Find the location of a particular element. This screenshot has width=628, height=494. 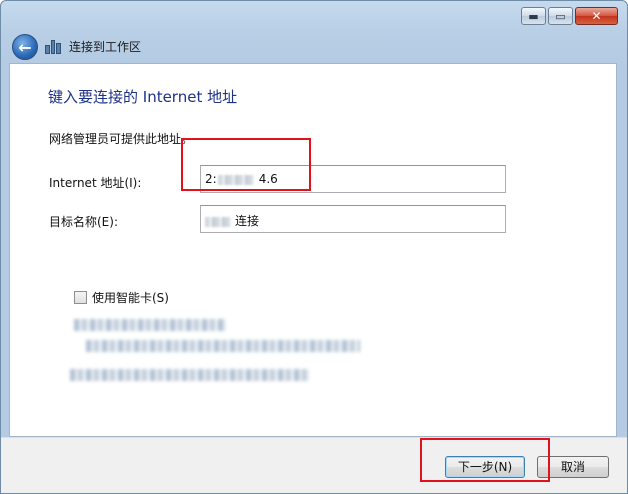

caption-buttons: ▬ ▭ ✕ is located at coordinates (569, 16).